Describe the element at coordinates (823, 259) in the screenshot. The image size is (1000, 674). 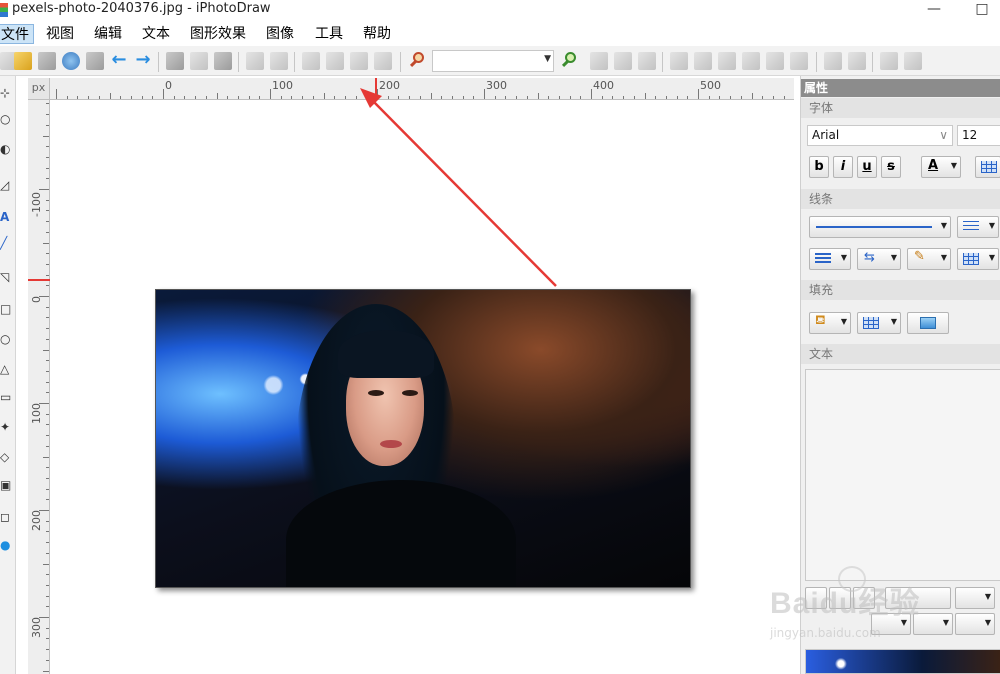
I see `line-width-icon` at that location.